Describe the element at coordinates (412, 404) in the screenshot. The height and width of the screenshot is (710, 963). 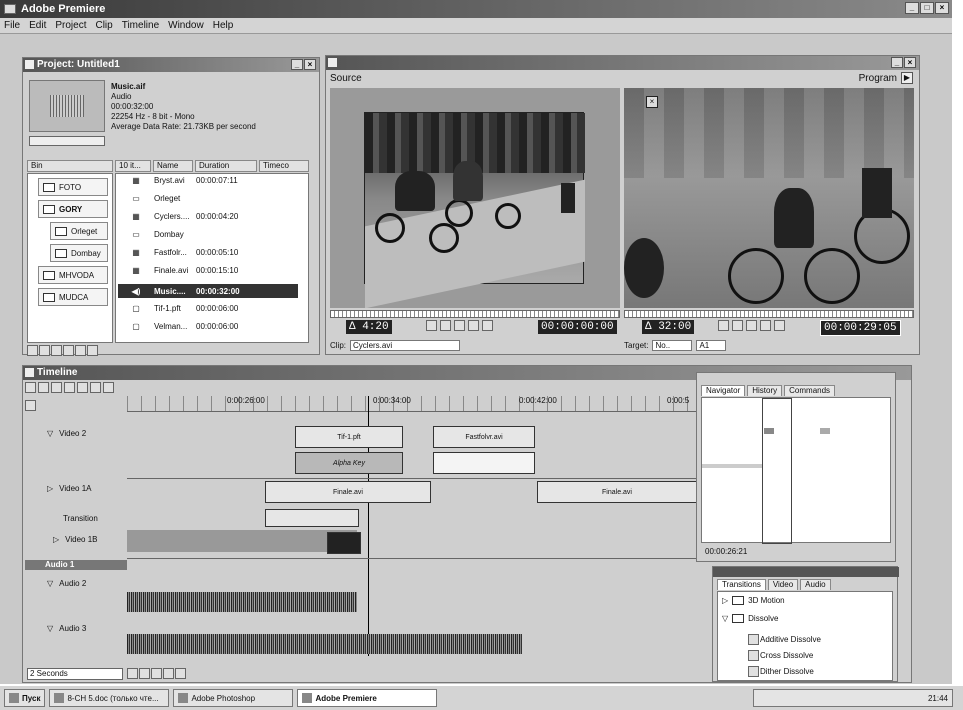
I see `time-ruler: 0:00:26:00 0:00:34:00 0:00:42:00 0:00:5` at that location.